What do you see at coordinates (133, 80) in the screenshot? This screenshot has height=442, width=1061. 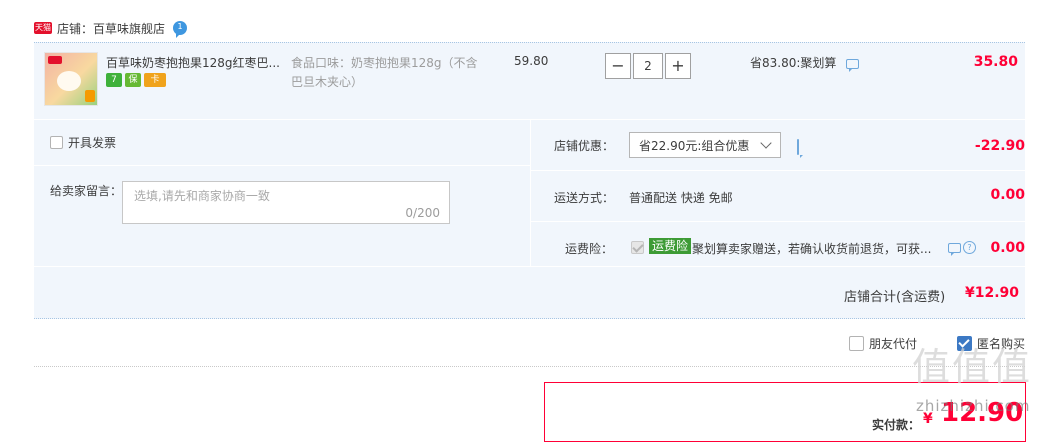 I see `guarantee-icon: 保` at bounding box center [133, 80].